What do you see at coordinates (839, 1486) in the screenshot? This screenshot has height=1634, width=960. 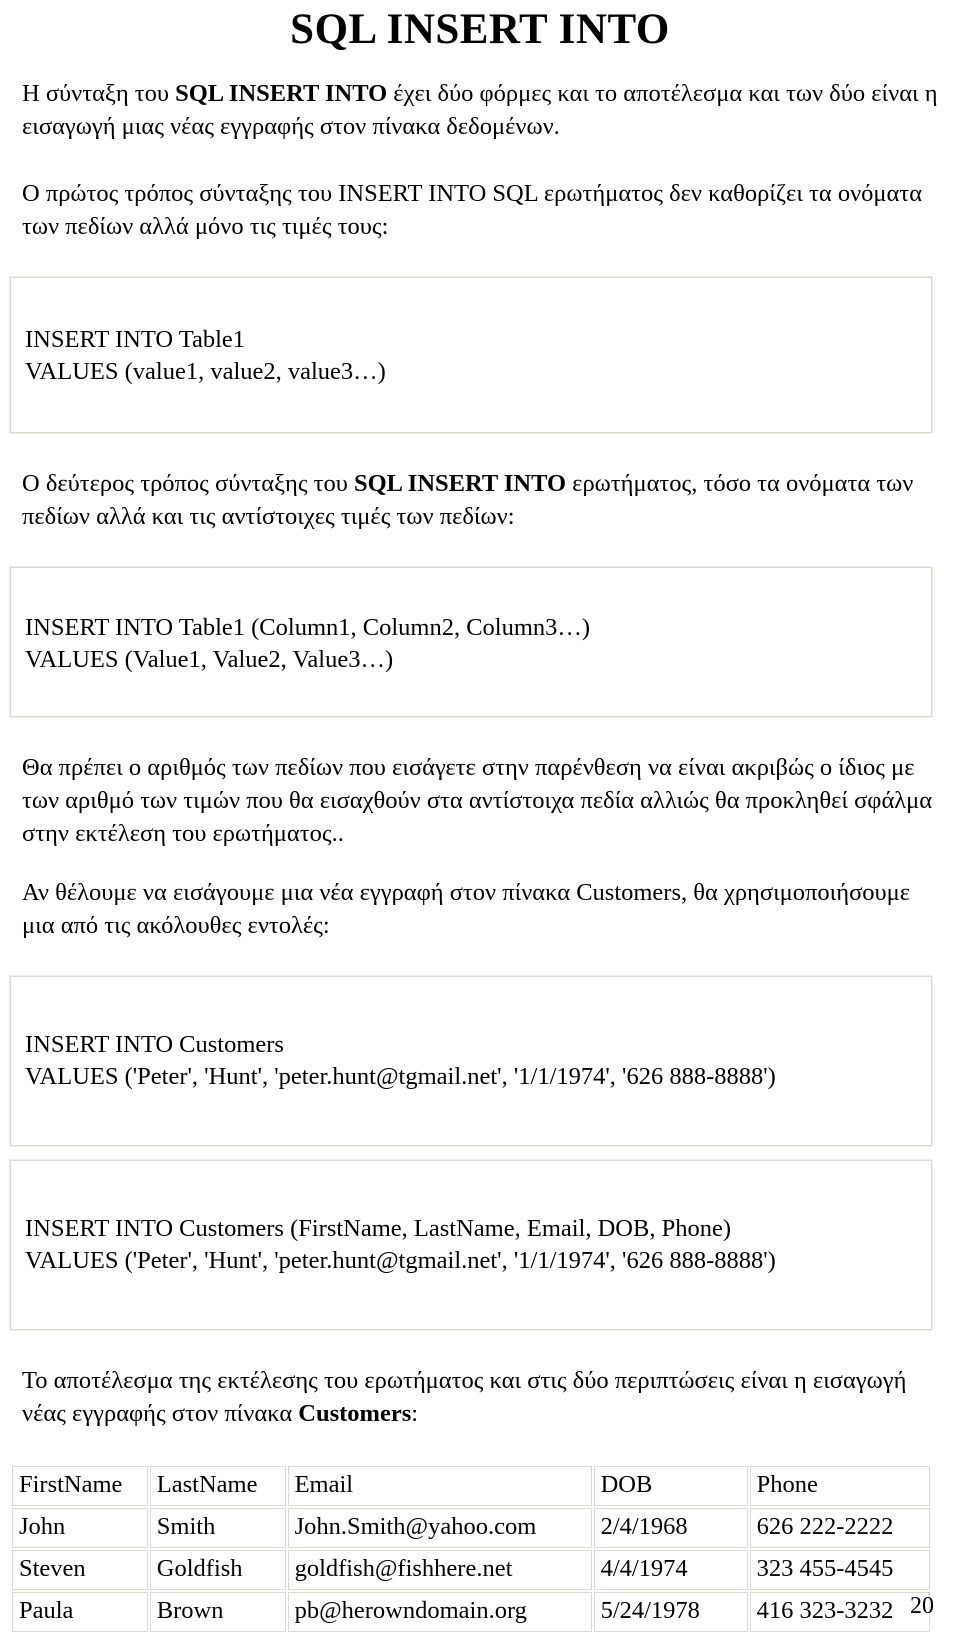 I see `column-header-phone: Phone` at bounding box center [839, 1486].